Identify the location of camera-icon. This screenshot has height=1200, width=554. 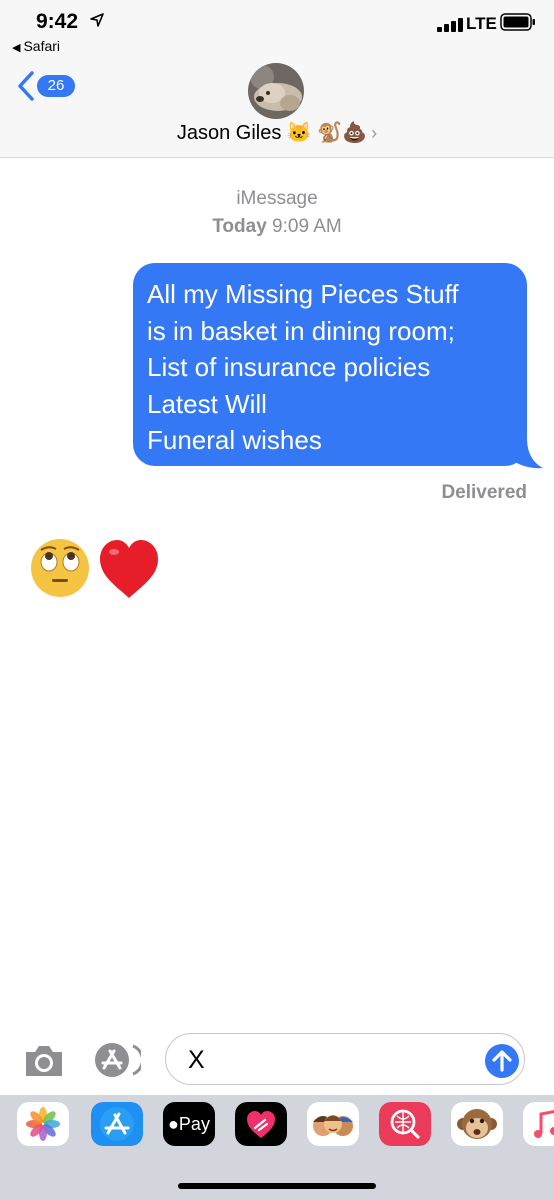
(44, 1061).